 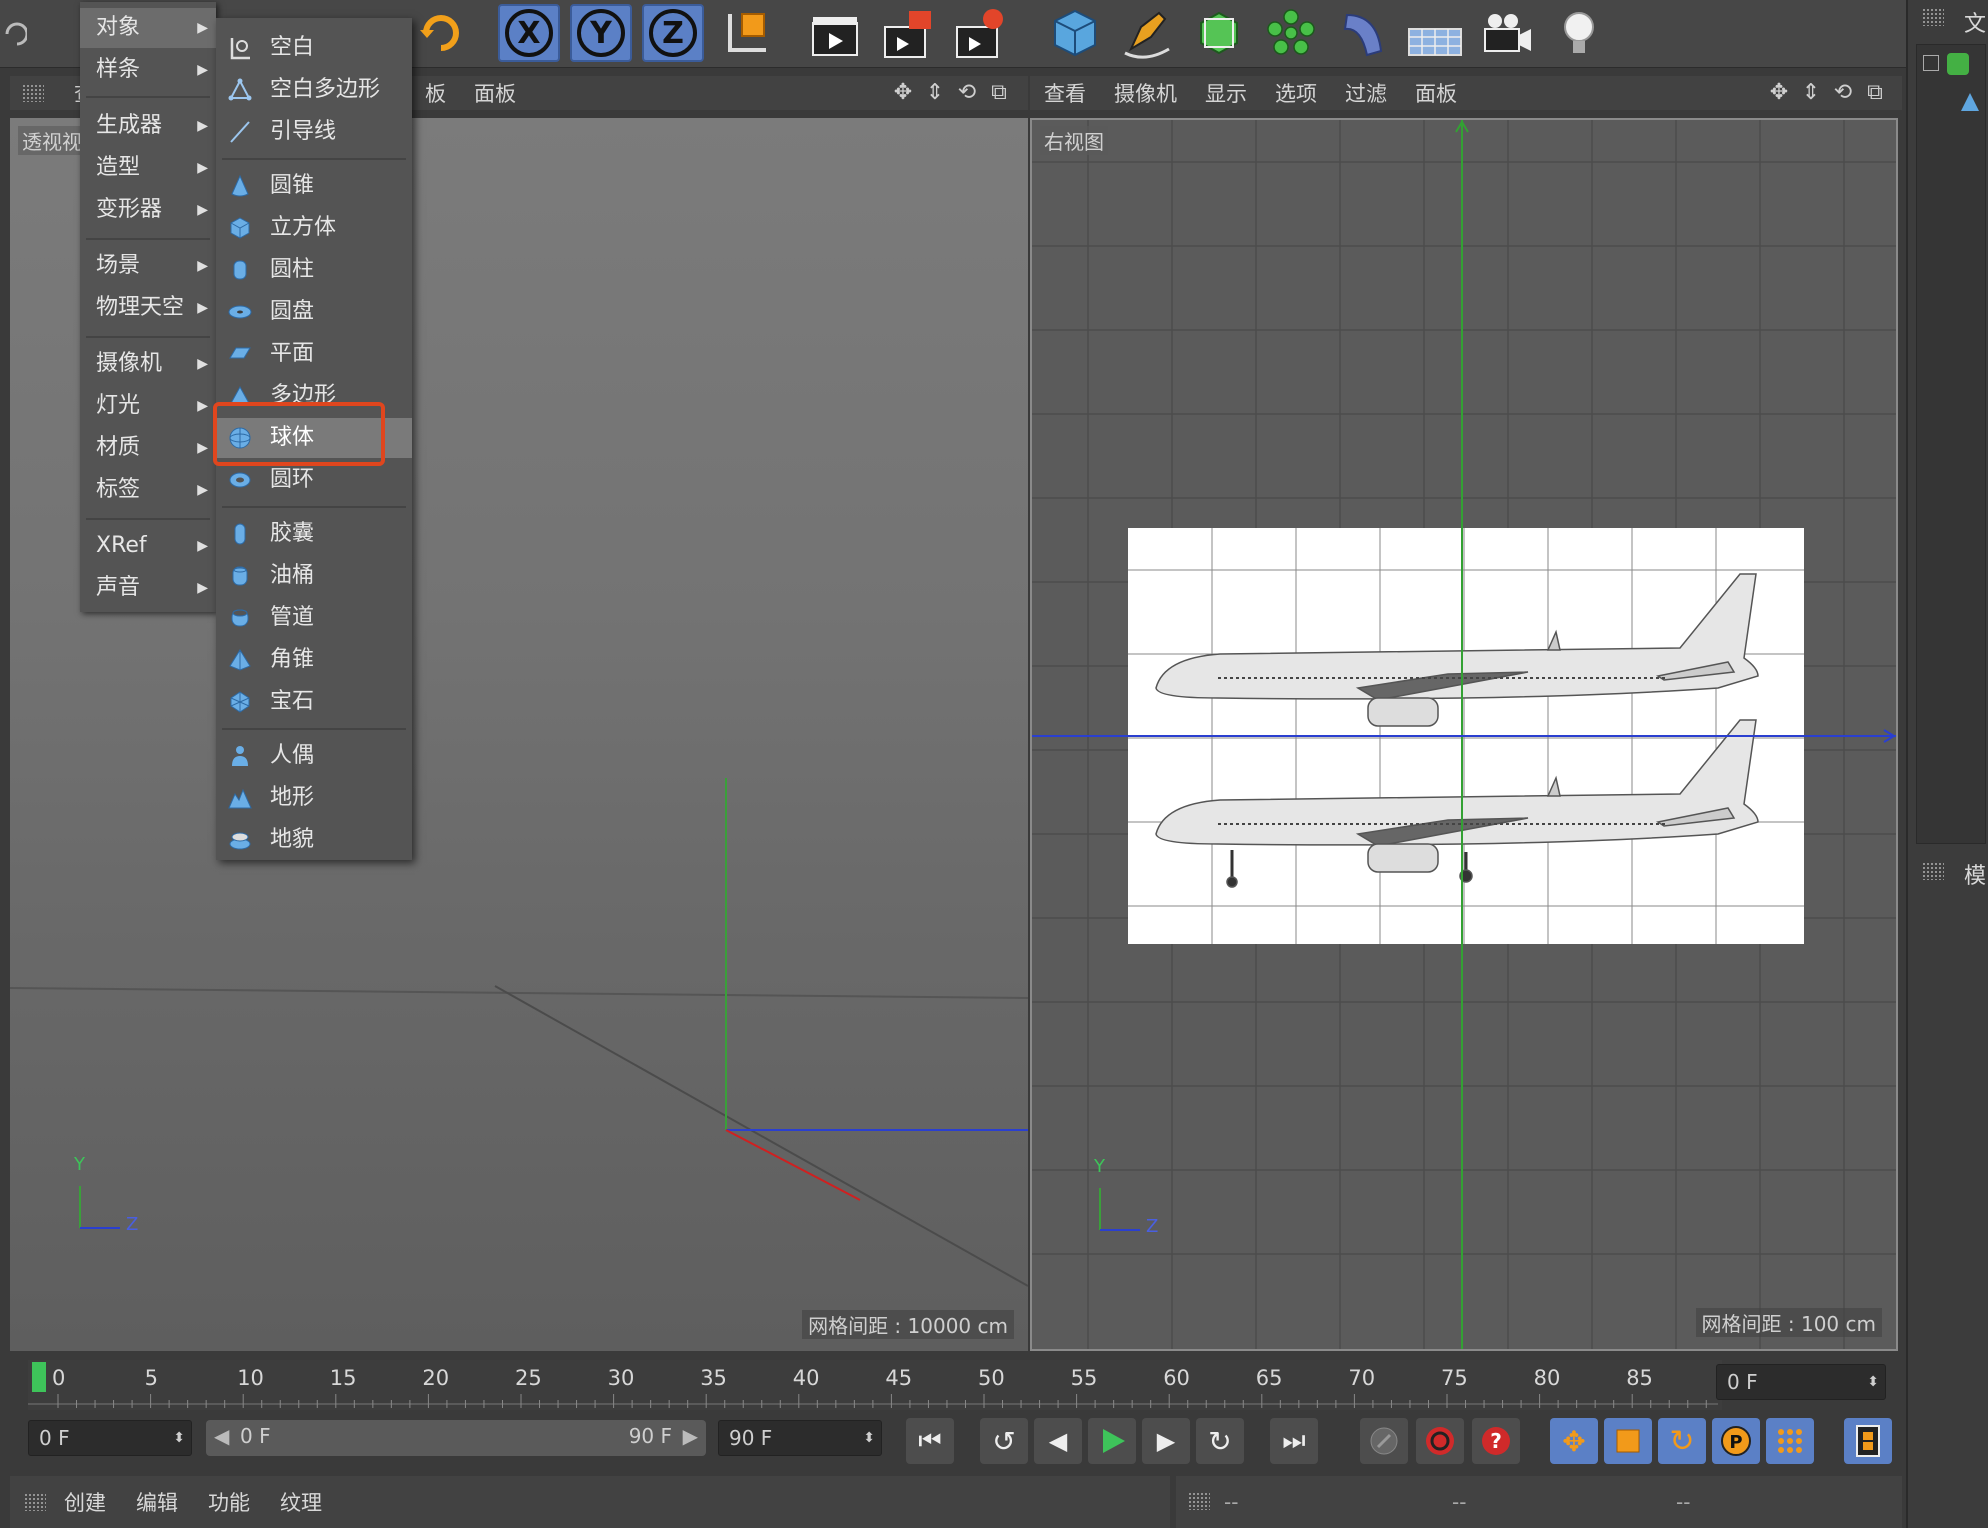 What do you see at coordinates (1574, 1441) in the screenshot?
I see `position-key-button: ✥` at bounding box center [1574, 1441].